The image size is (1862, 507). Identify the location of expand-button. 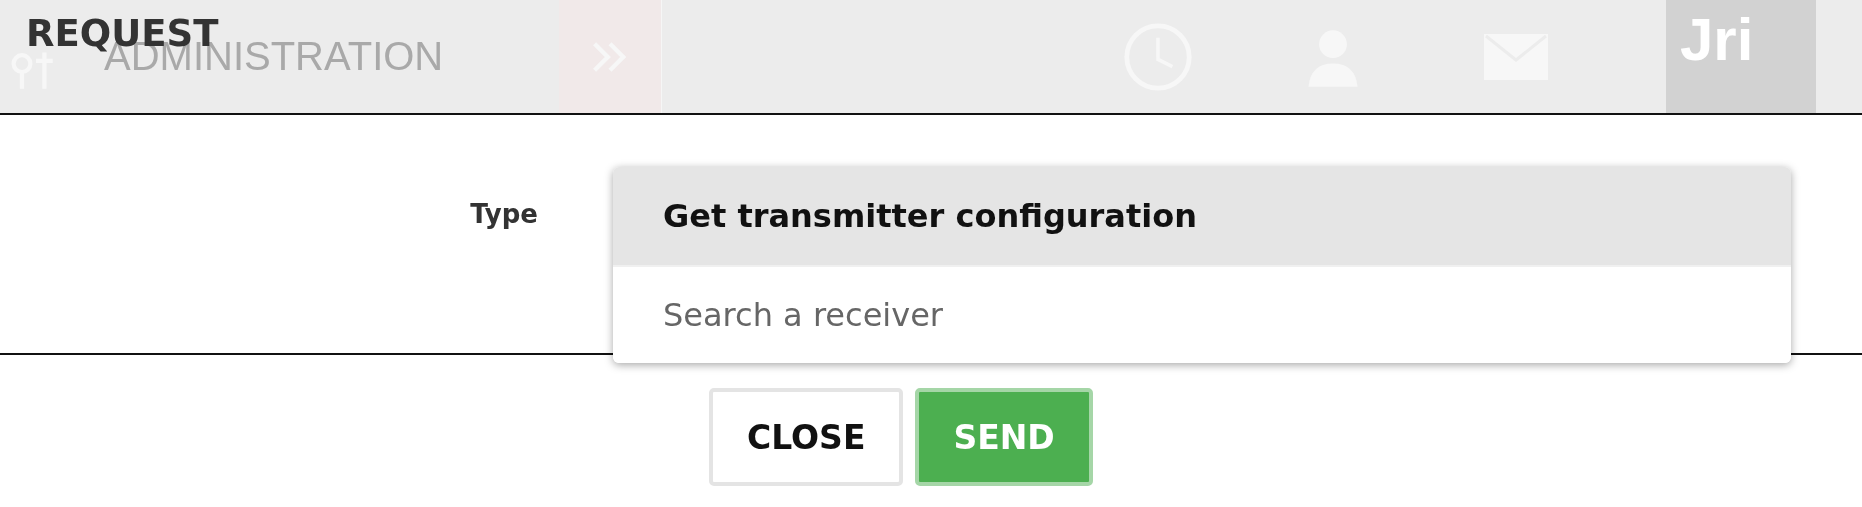
(610, 56).